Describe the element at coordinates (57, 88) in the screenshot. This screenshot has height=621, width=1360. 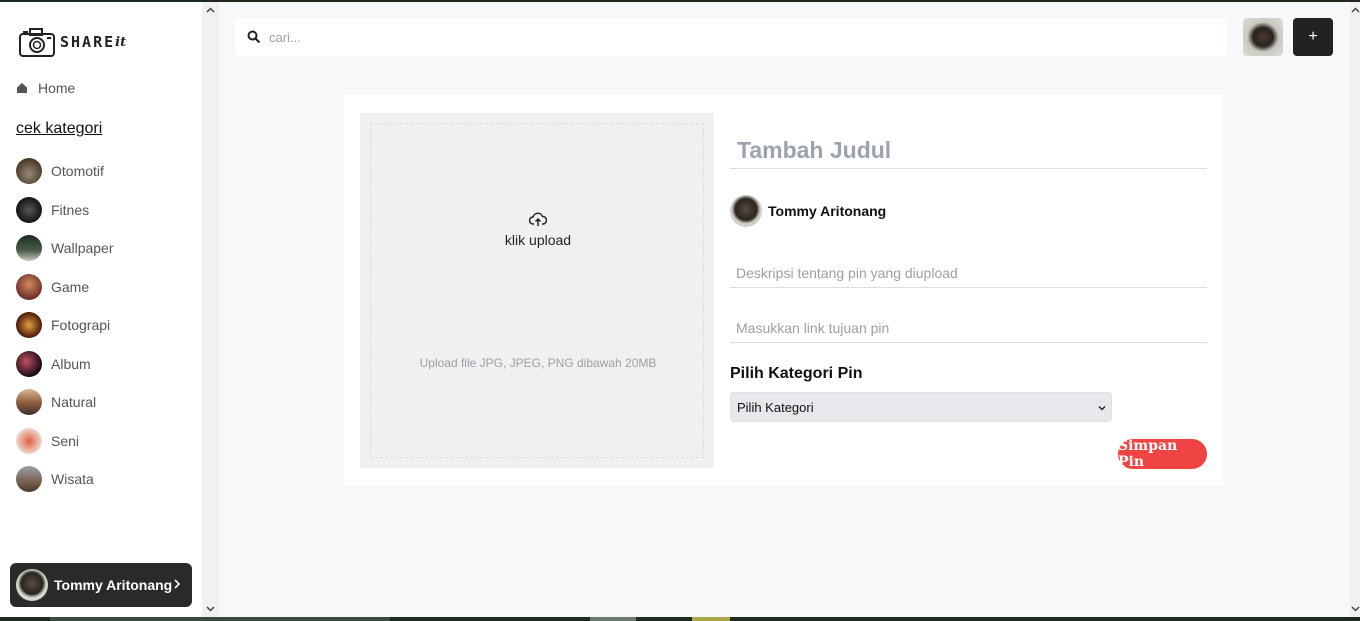
I see `nav-home-label: Home` at that location.